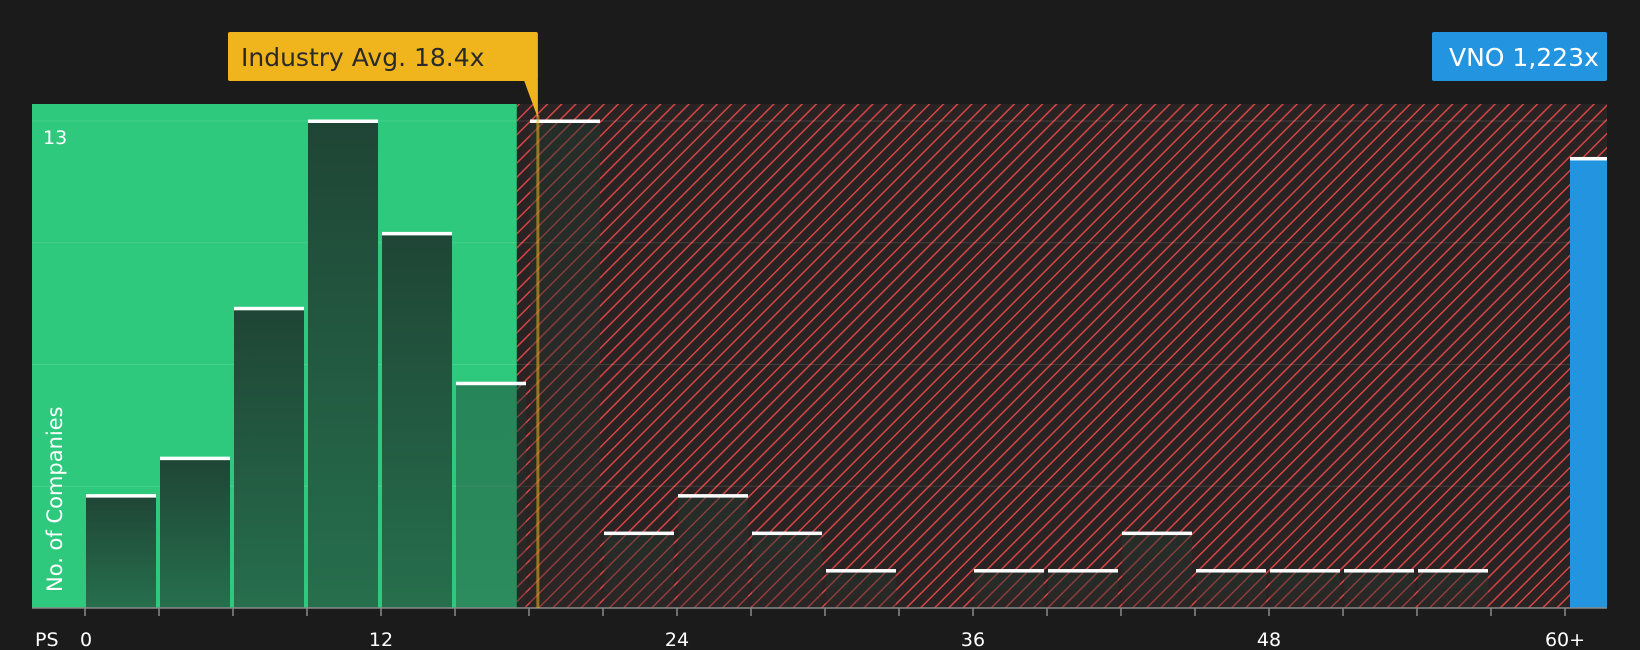 This screenshot has width=1640, height=650. What do you see at coordinates (1588, 158) in the screenshot?
I see `company-bar-cap` at bounding box center [1588, 158].